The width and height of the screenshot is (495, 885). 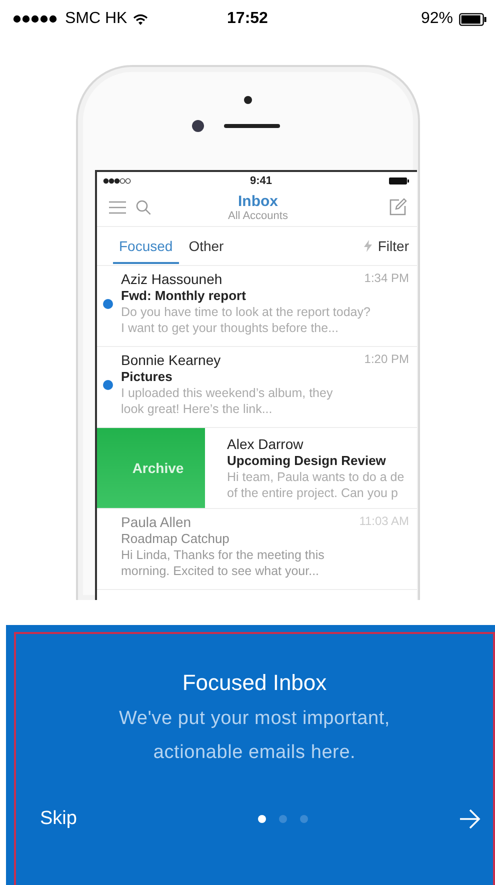 What do you see at coordinates (258, 201) in the screenshot?
I see `inbox-title: Inbox` at bounding box center [258, 201].